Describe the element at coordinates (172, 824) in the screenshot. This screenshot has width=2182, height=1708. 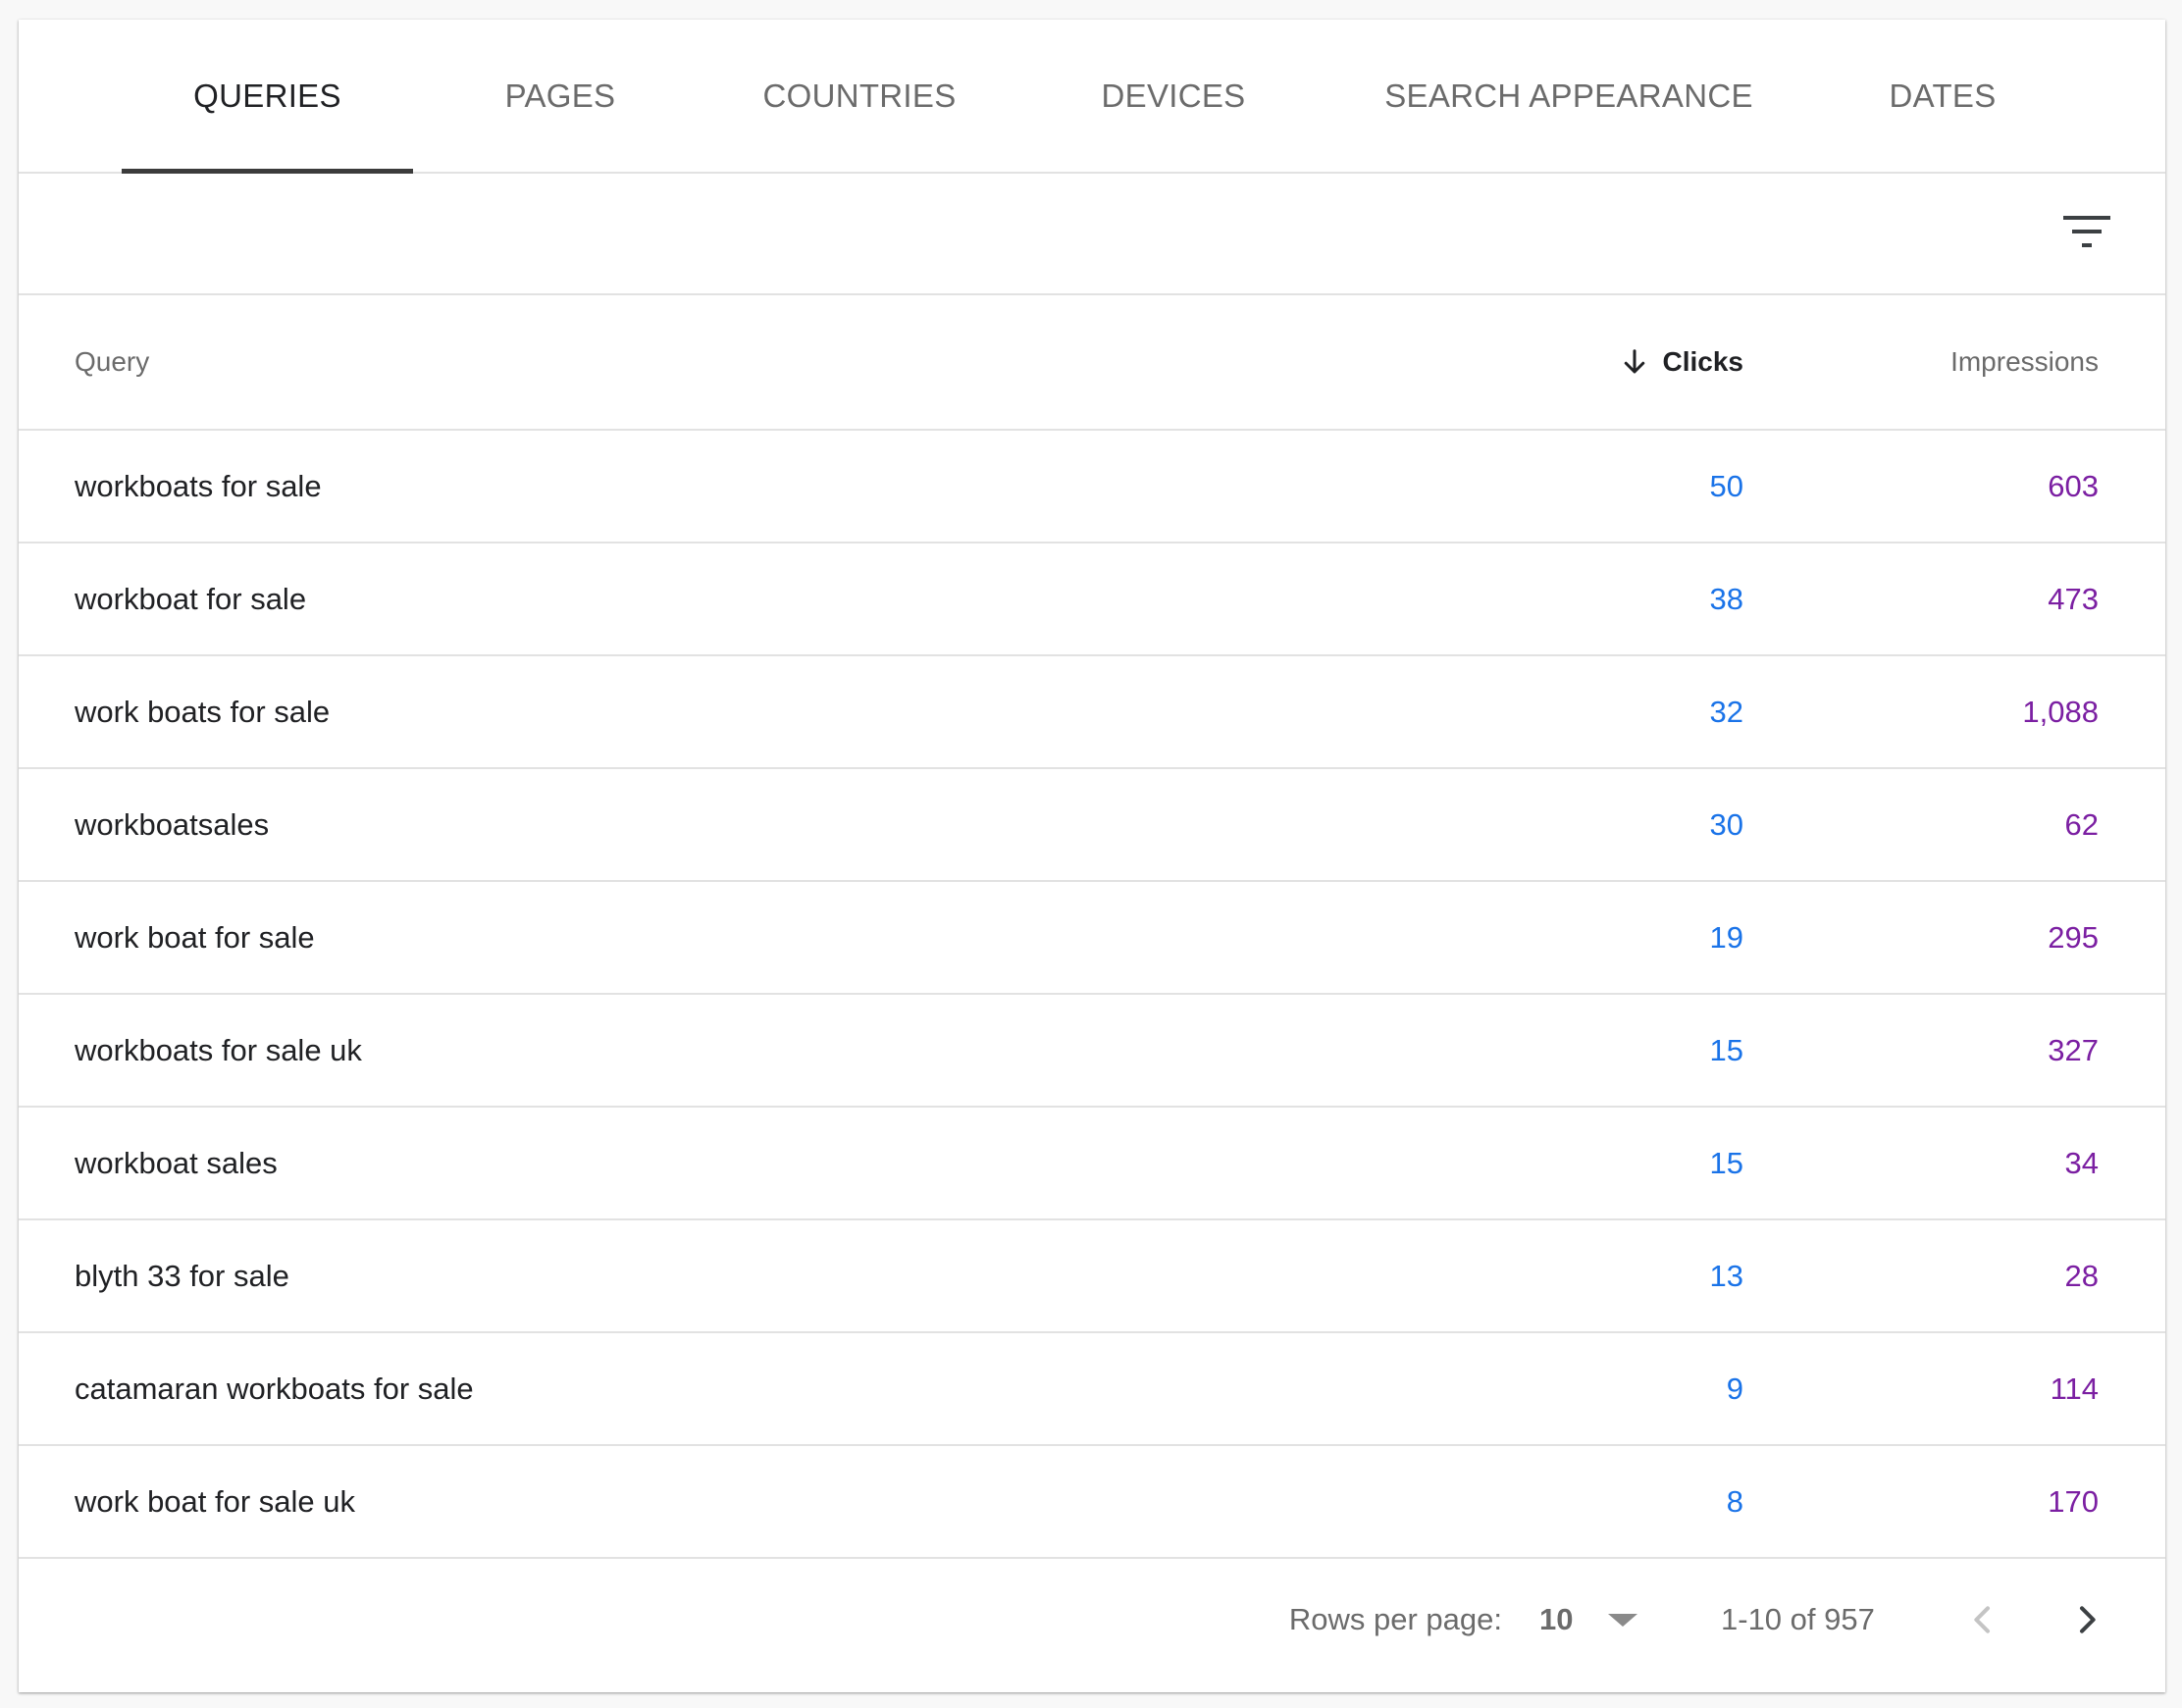
I see `query-cell: workboatsales` at that location.